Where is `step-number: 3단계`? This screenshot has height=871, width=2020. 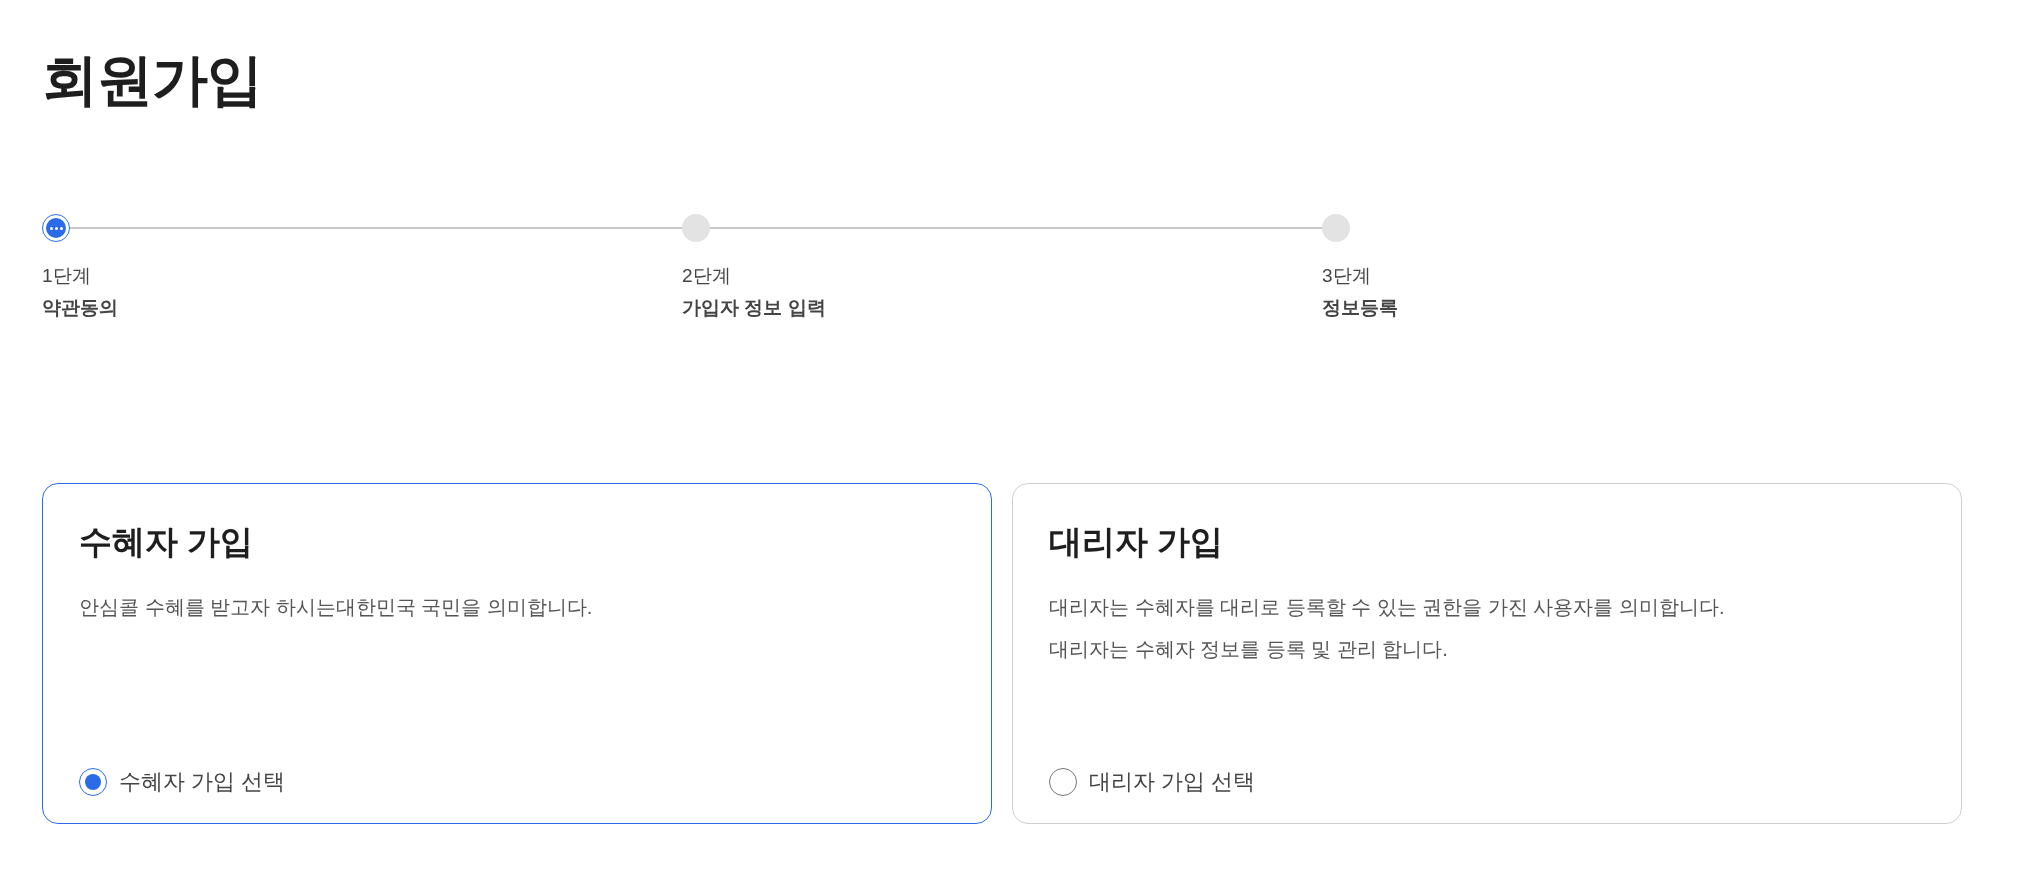
step-number: 3단계 is located at coordinates (1346, 276).